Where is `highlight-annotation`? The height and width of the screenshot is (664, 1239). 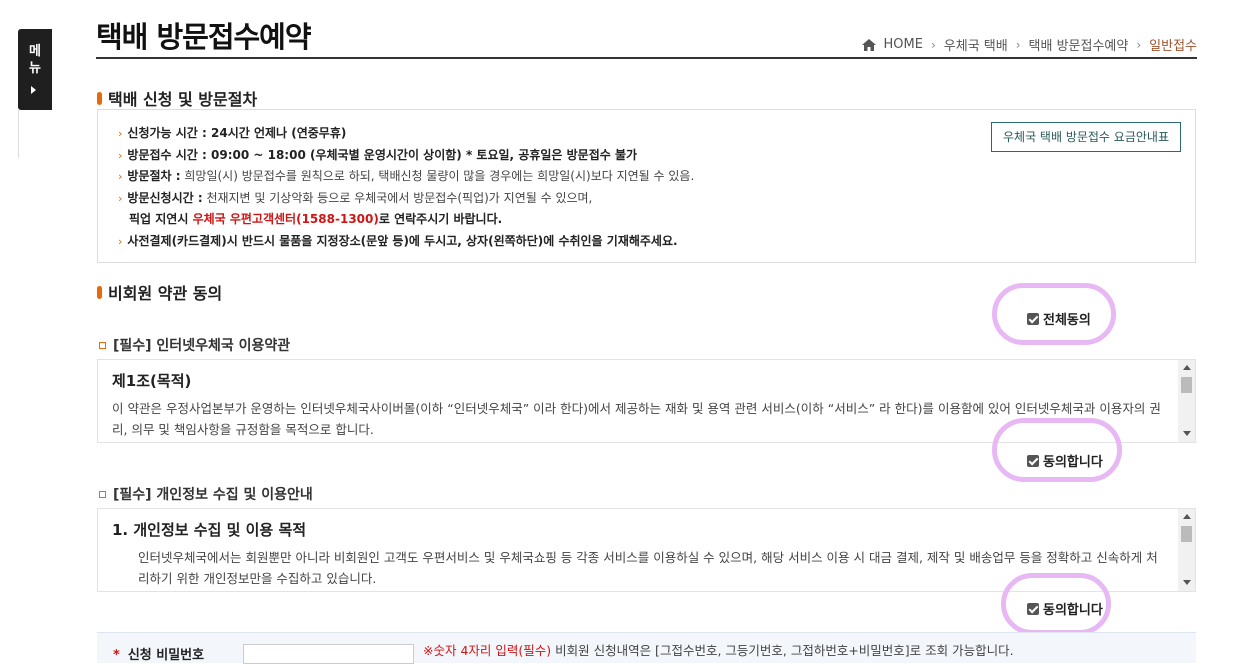 highlight-annotation is located at coordinates (1057, 450).